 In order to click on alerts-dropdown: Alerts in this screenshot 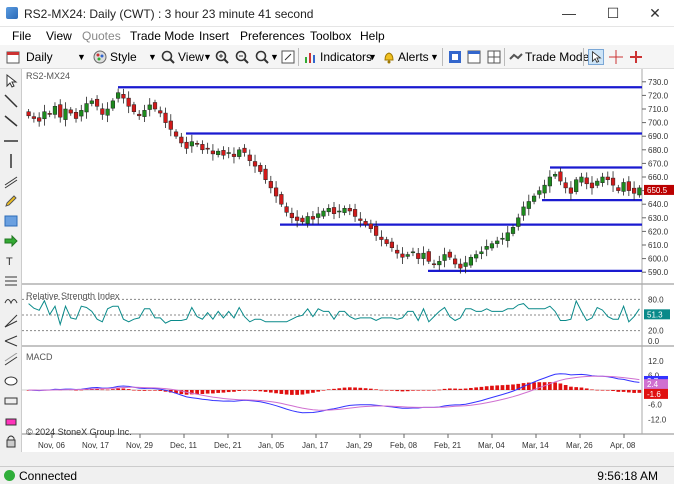, I will do `click(413, 57)`.